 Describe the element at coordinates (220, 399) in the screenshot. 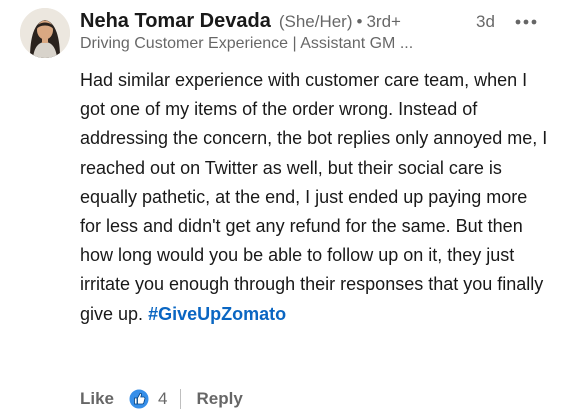

I see `reply-button: Reply` at that location.